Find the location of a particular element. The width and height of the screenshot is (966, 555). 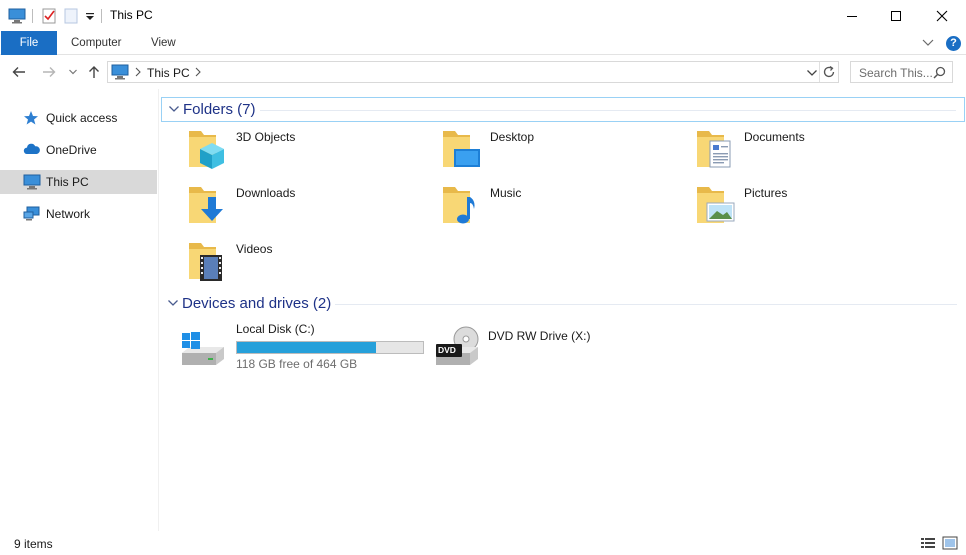

folder-name: Downloads is located at coordinates (266, 193).